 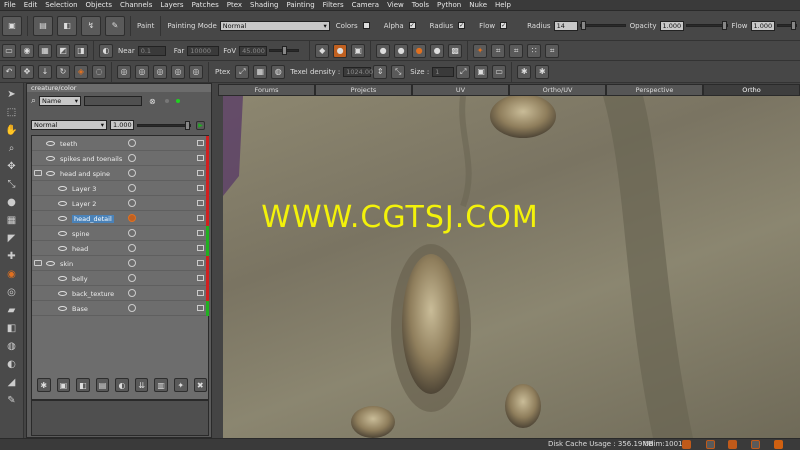 I want to click on stamp-icon: ◧, so click(x=67, y=25).